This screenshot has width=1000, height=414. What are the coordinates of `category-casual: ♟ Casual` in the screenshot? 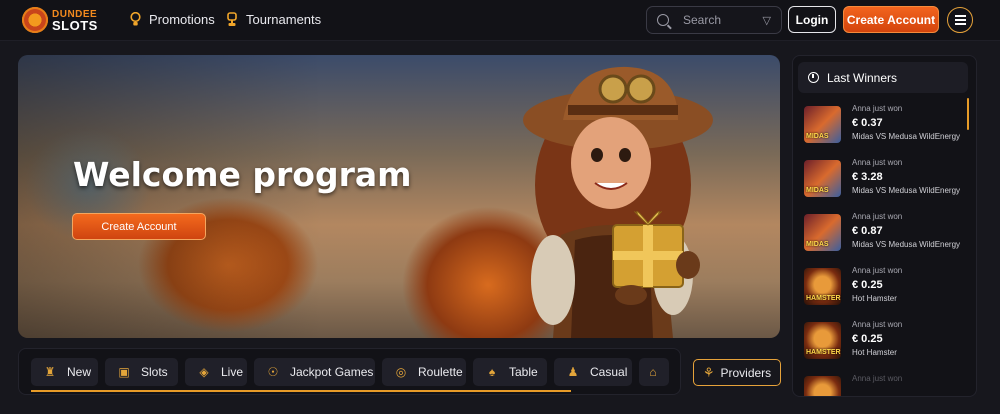 It's located at (593, 372).